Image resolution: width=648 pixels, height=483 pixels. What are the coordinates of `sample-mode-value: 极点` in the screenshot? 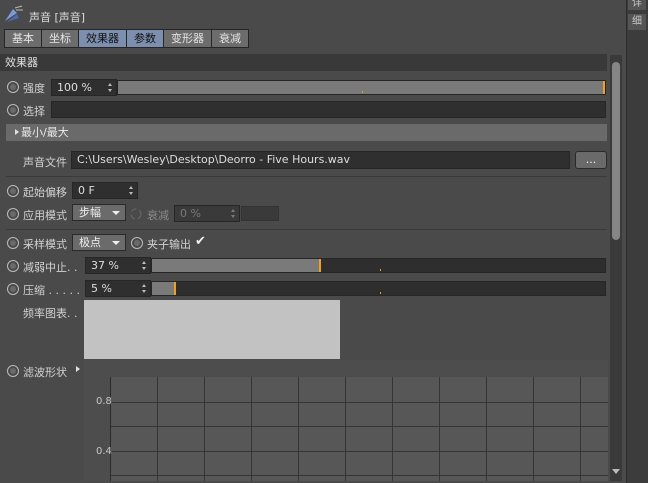 It's located at (90, 242).